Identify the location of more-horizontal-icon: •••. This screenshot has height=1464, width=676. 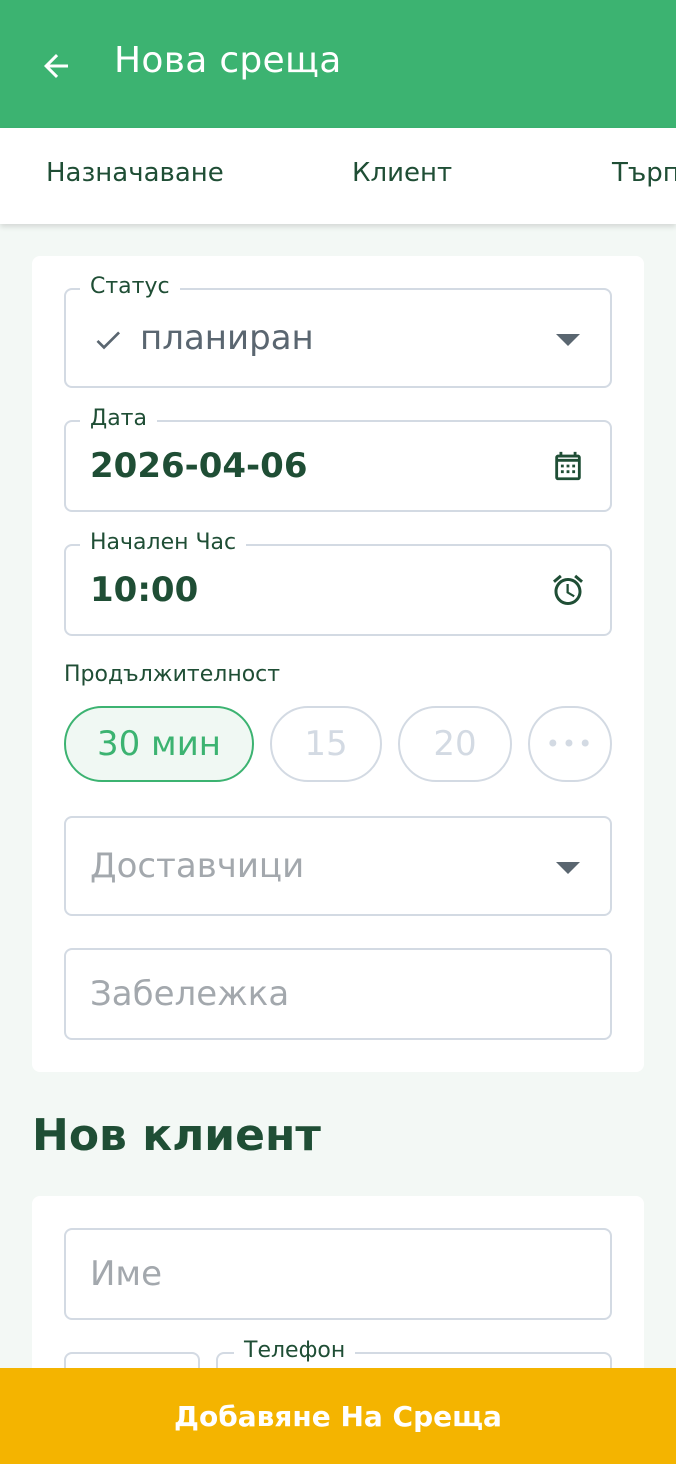
(570, 744).